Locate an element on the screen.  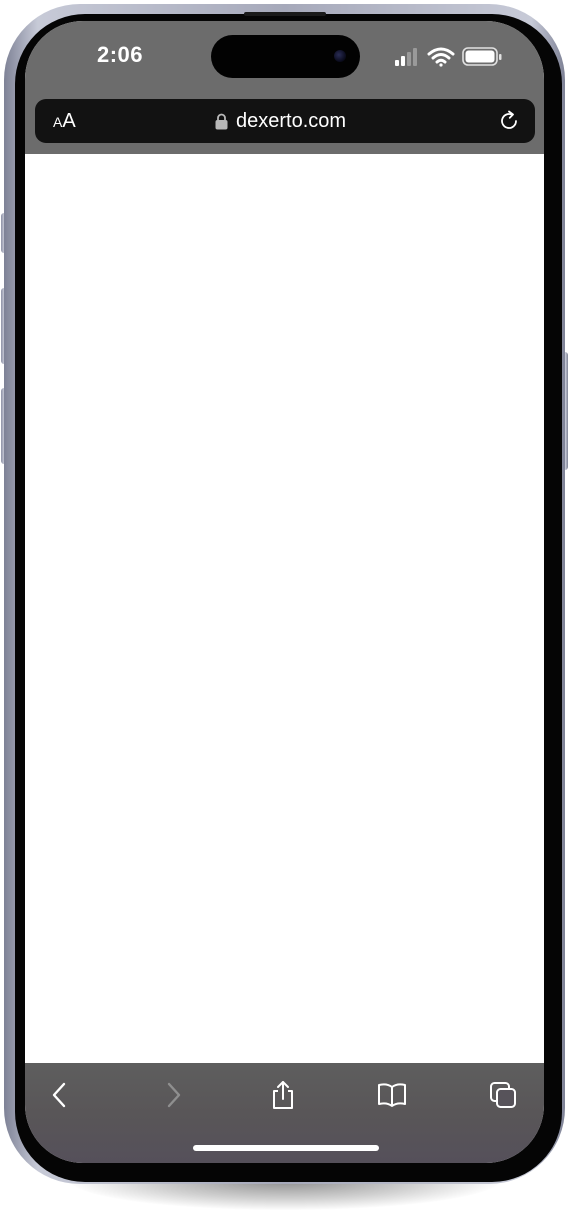
front-camera is located at coordinates (340, 56).